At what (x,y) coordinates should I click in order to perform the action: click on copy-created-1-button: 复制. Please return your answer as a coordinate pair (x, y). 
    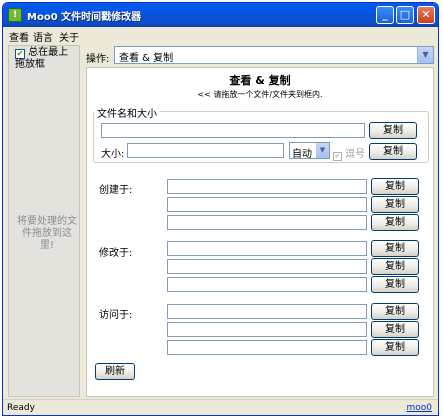
    Looking at the image, I should click on (395, 186).